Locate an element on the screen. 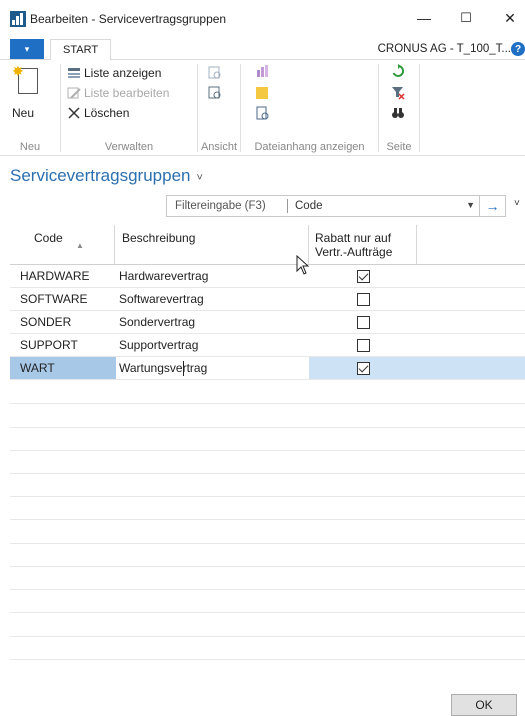 Image resolution: width=525 pixels, height=716 pixels. cell-description: Supportvertrag is located at coordinates (212, 345).